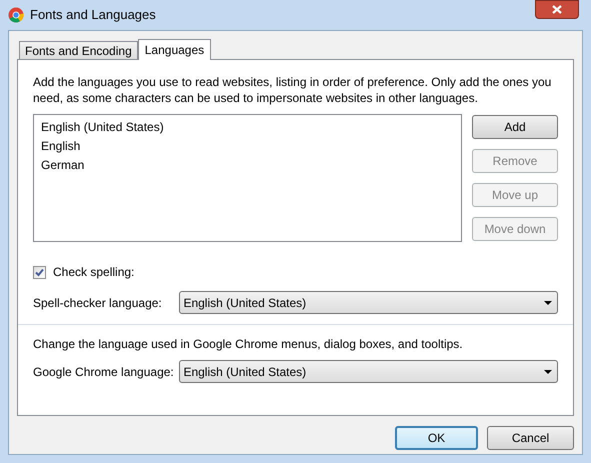  What do you see at coordinates (62, 165) in the screenshot?
I see `language-item: German` at bounding box center [62, 165].